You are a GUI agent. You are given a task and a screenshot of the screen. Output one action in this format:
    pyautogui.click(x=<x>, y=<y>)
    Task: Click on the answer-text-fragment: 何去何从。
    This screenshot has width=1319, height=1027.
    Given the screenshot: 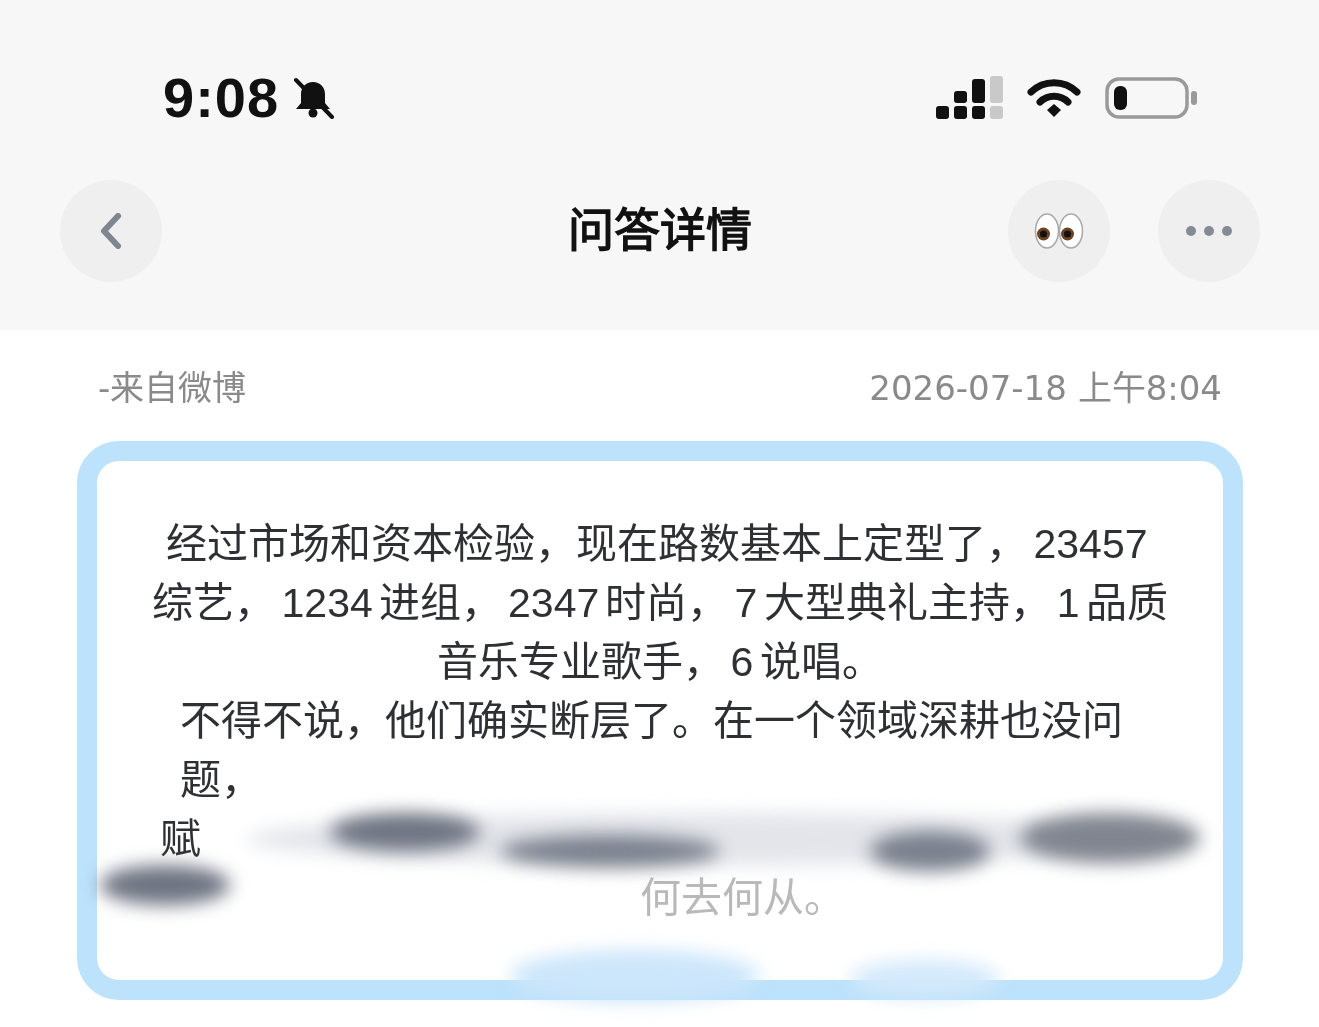 What is the action you would take?
    pyautogui.click(x=742, y=898)
    